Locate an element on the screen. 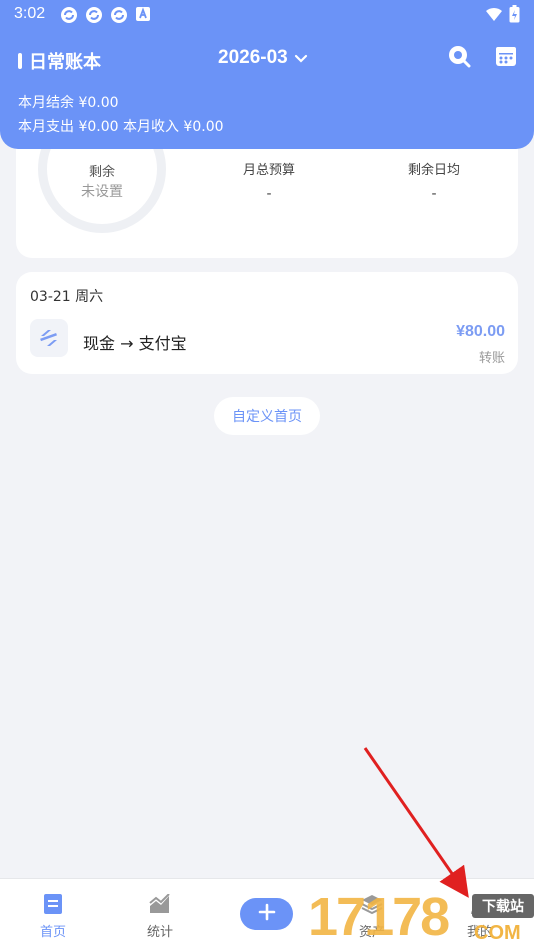  wifi-icon is located at coordinates (494, 16).